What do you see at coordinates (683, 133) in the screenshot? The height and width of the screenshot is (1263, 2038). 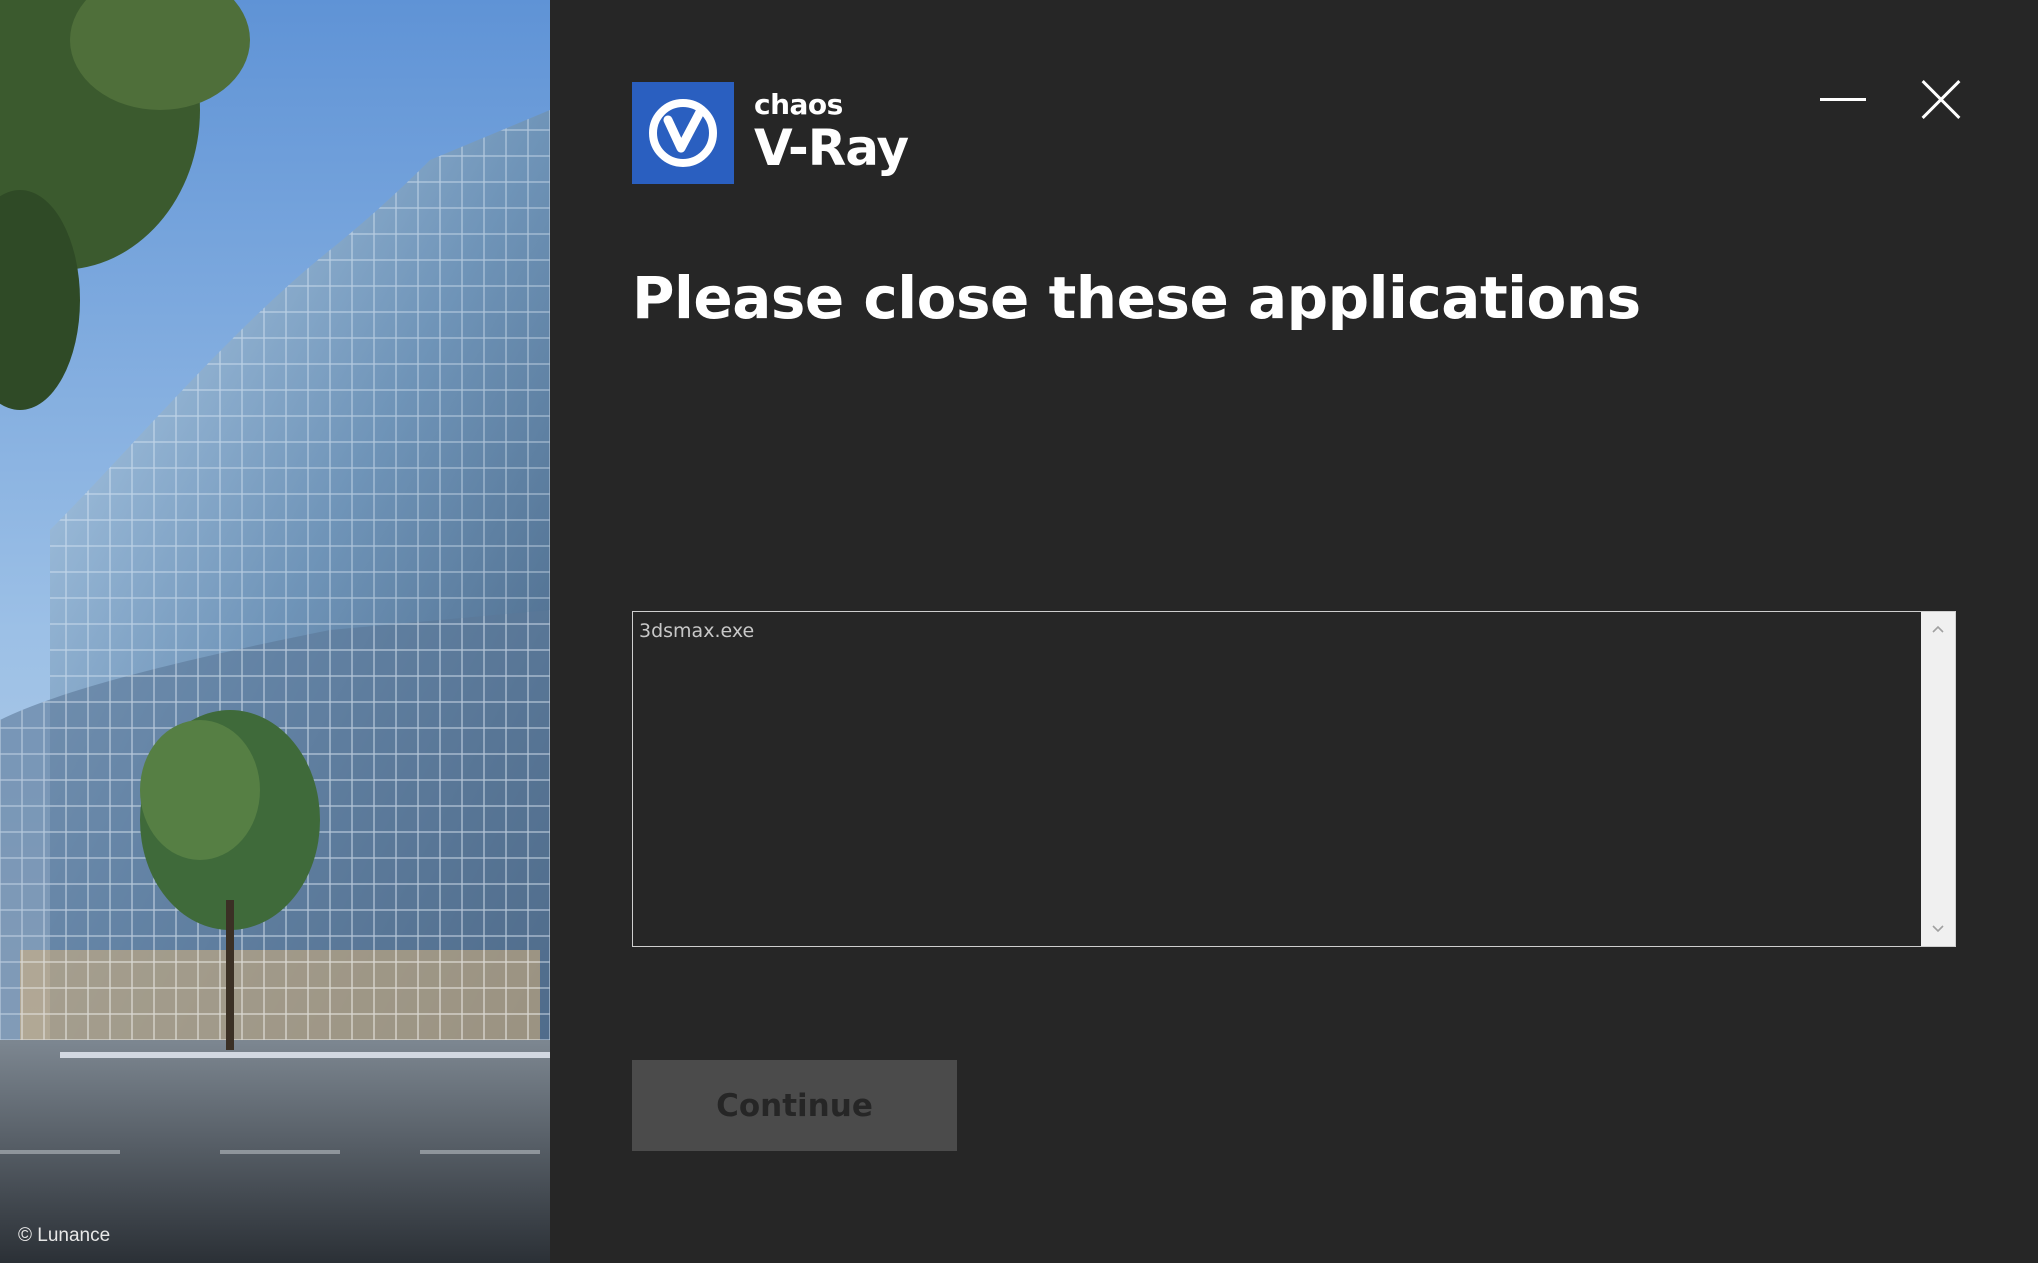 I see `vray-logo-icon` at bounding box center [683, 133].